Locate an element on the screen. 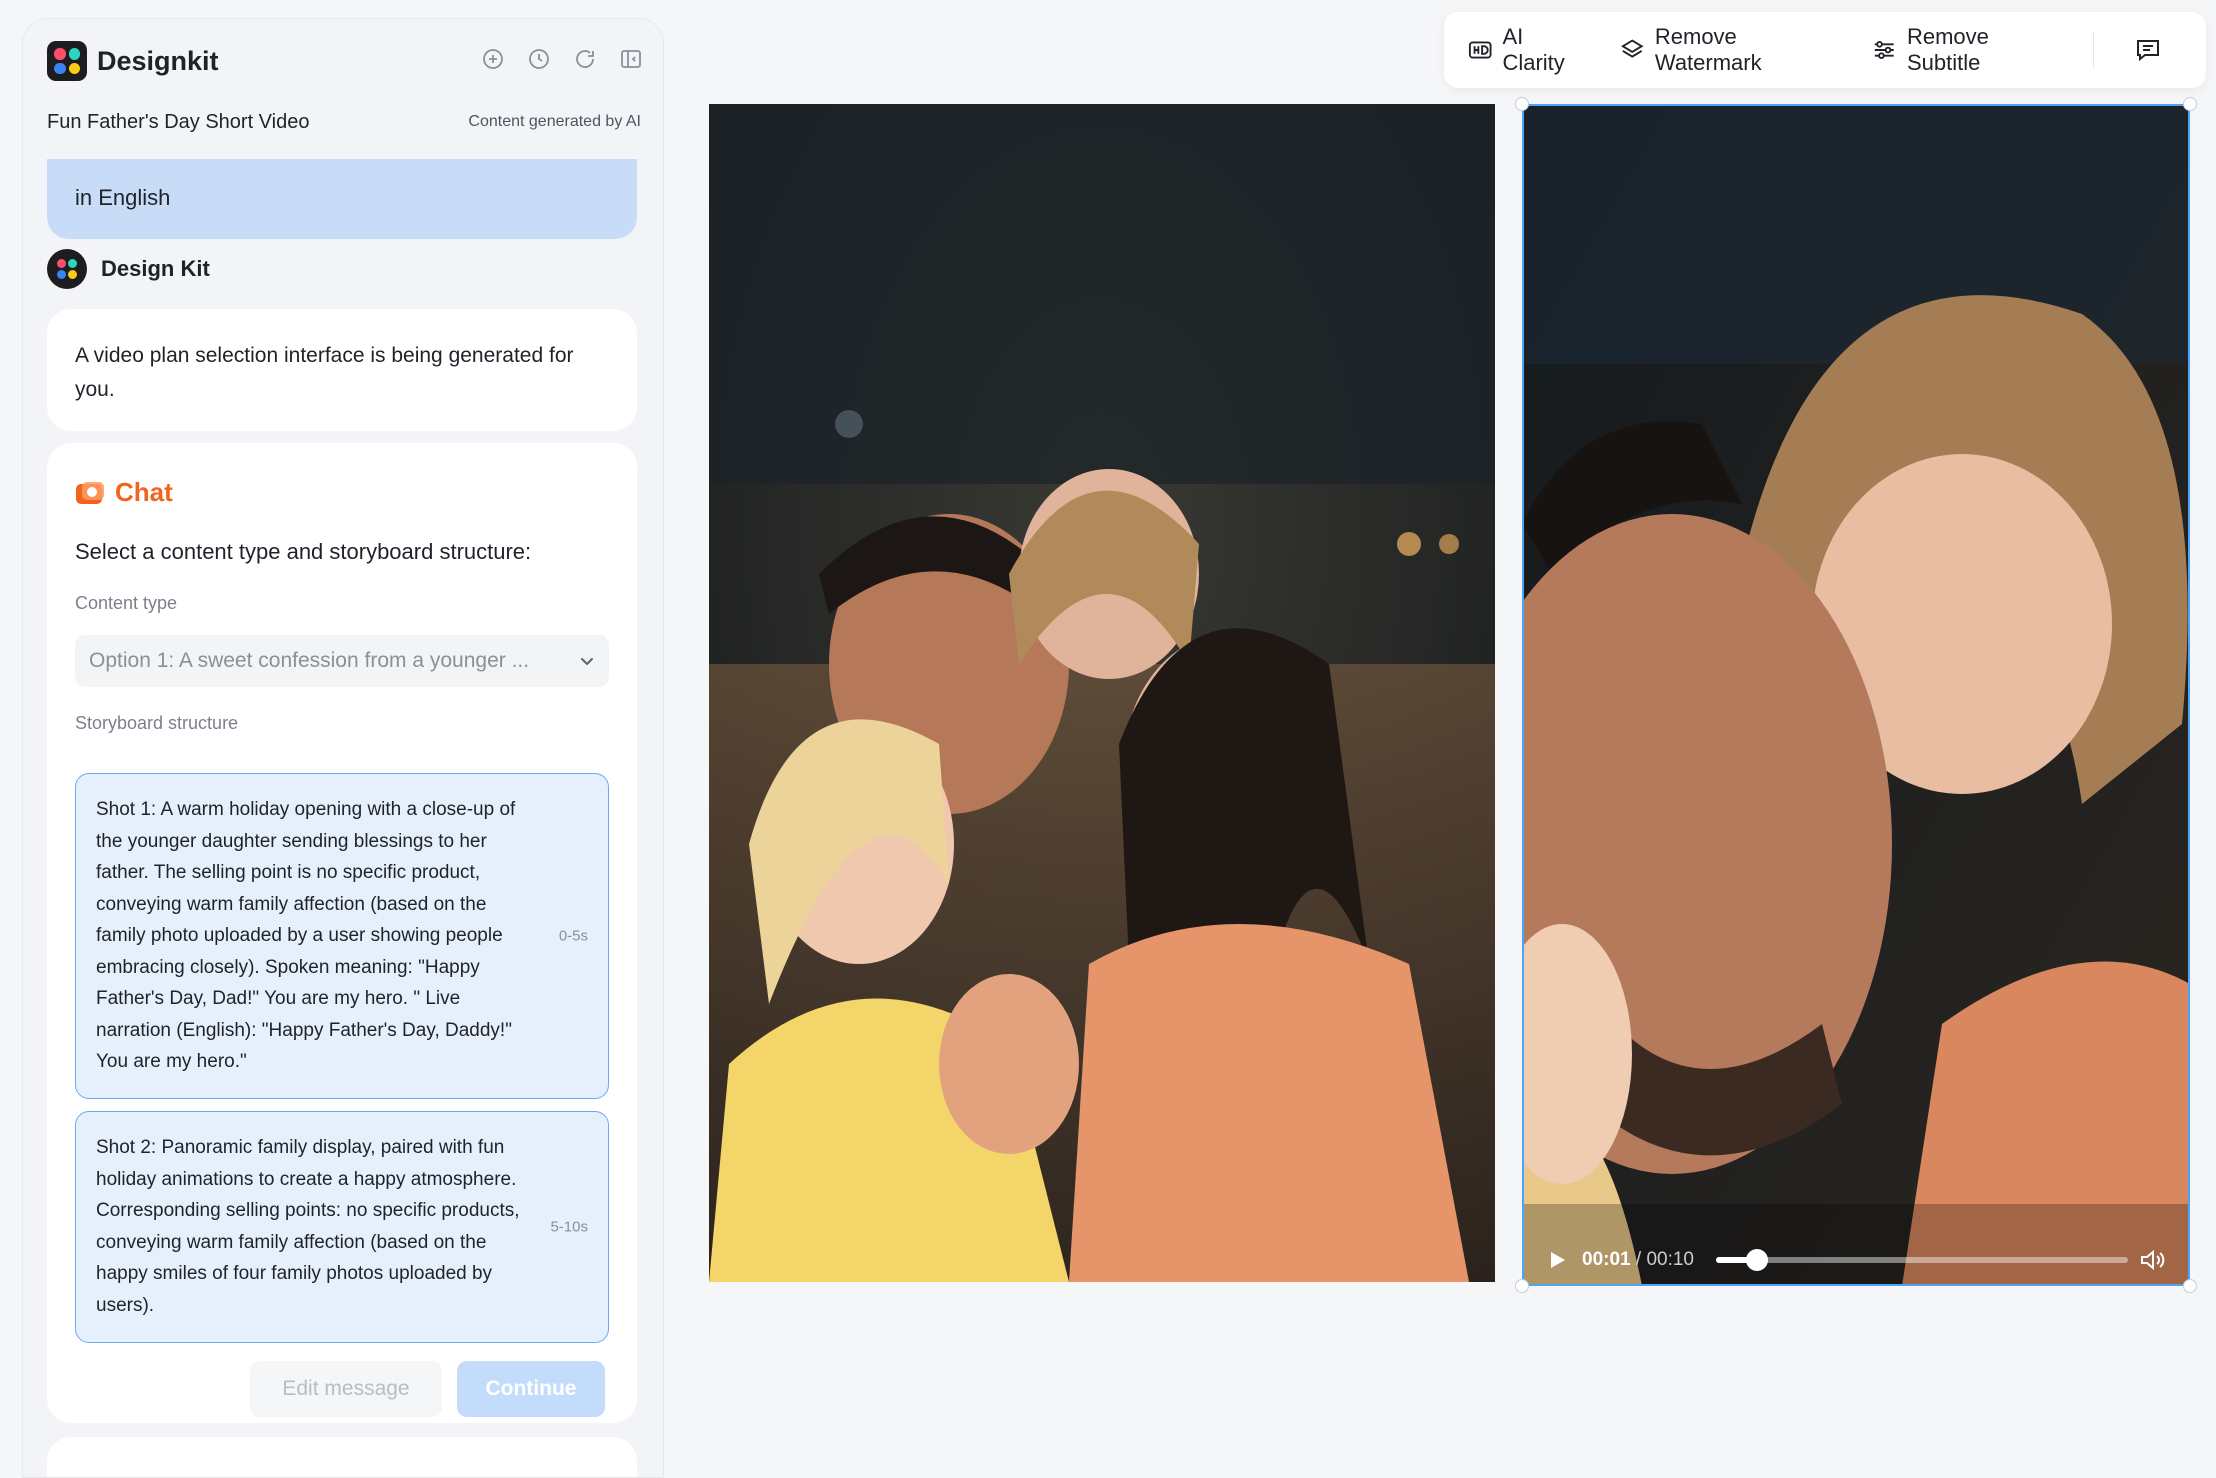 The width and height of the screenshot is (2216, 1478). user-message-text: in English is located at coordinates (123, 197).